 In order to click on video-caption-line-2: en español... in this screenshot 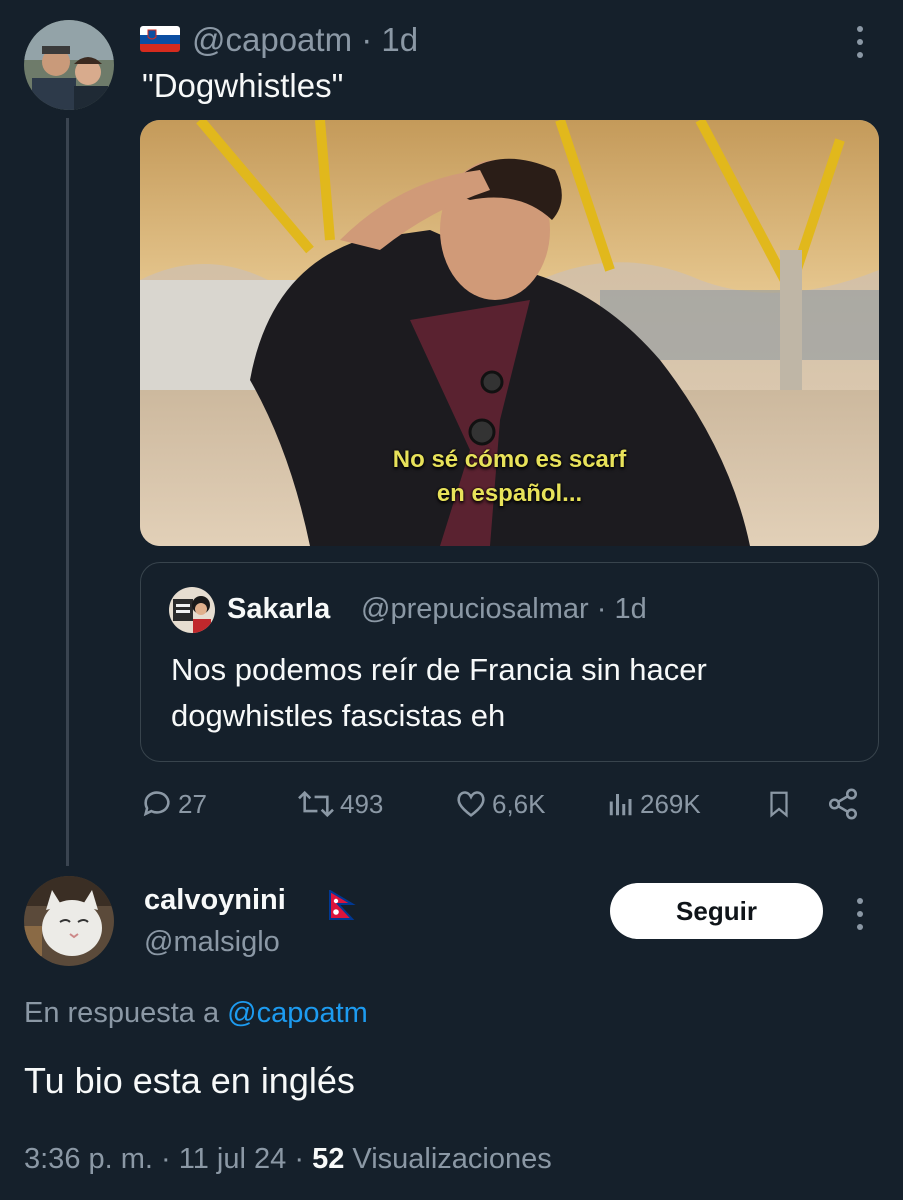, I will do `click(509, 493)`.